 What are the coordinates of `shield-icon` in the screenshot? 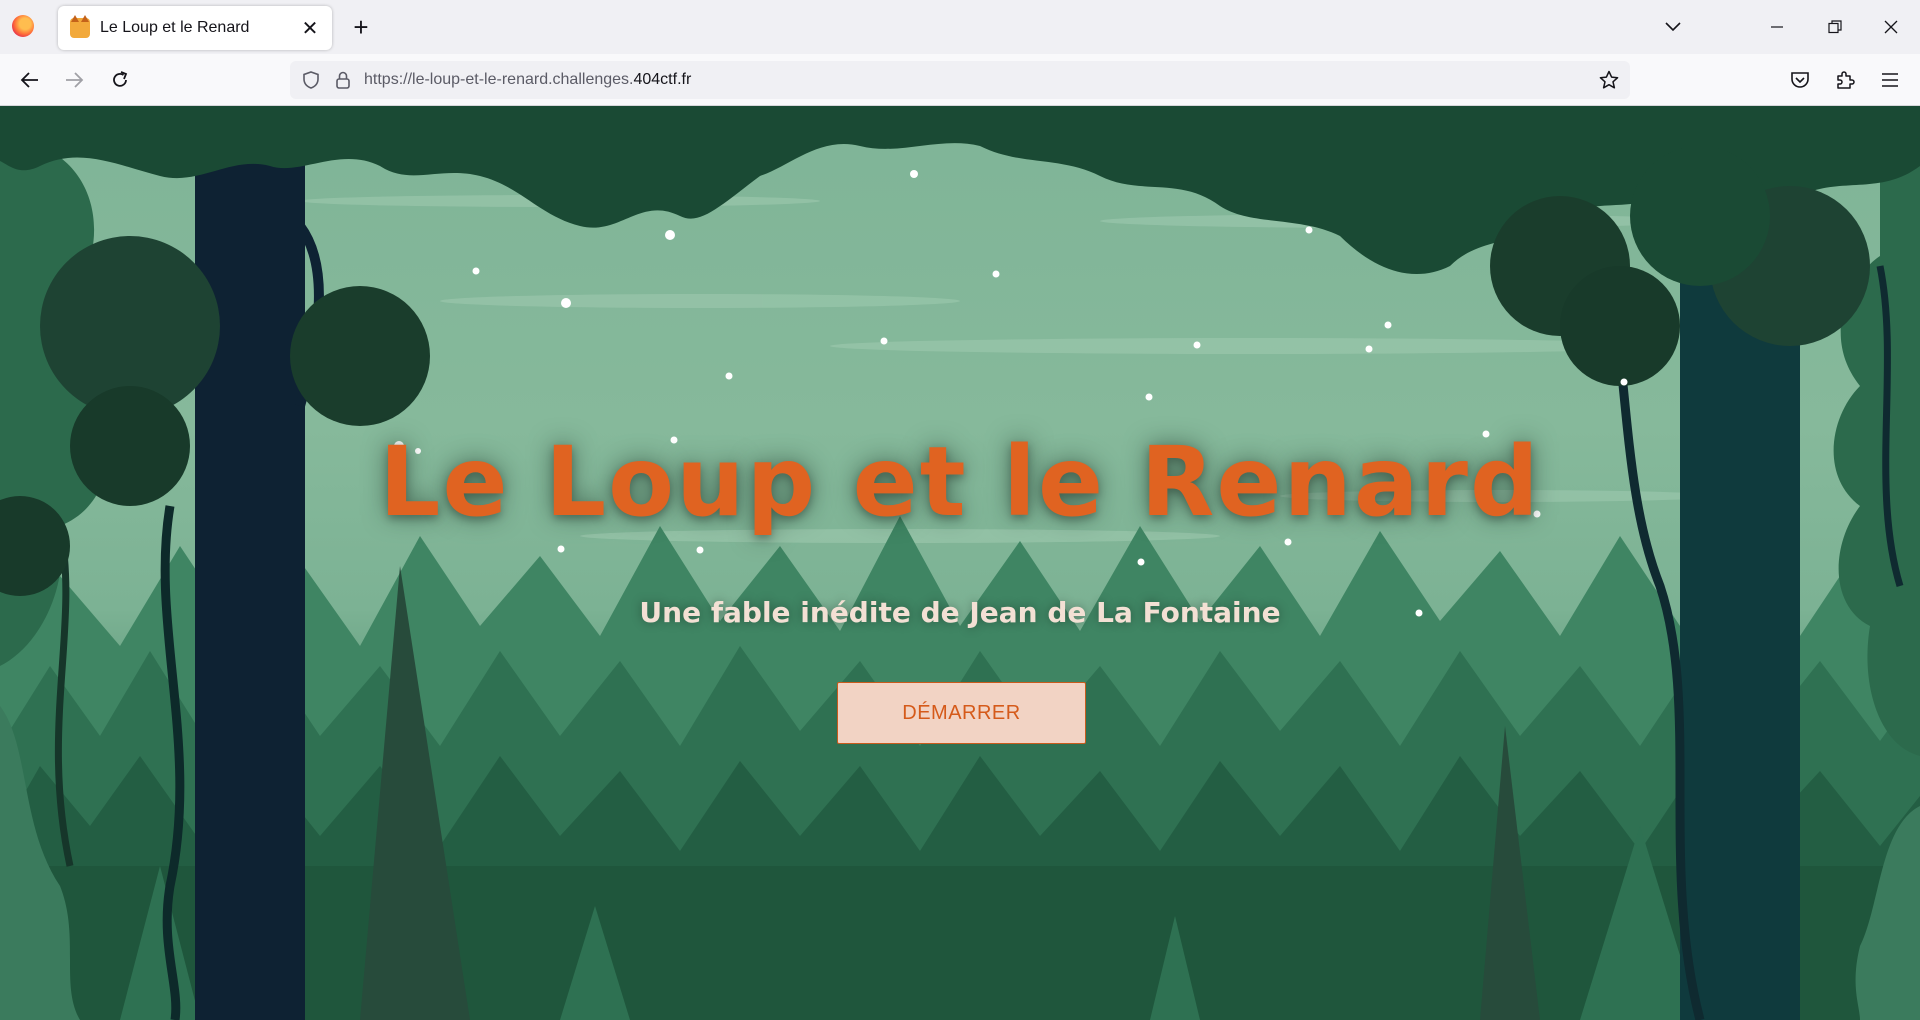 It's located at (311, 80).